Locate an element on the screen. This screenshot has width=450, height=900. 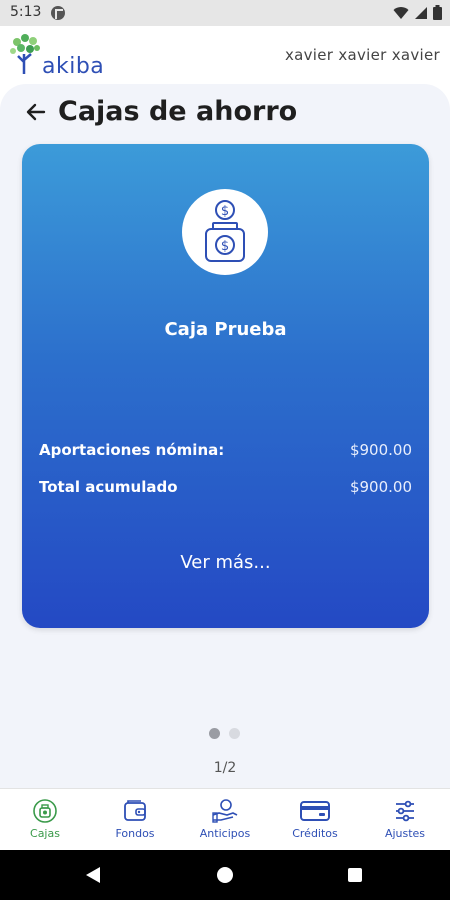
savings-jar-icon: $ $ is located at coordinates (225, 231).